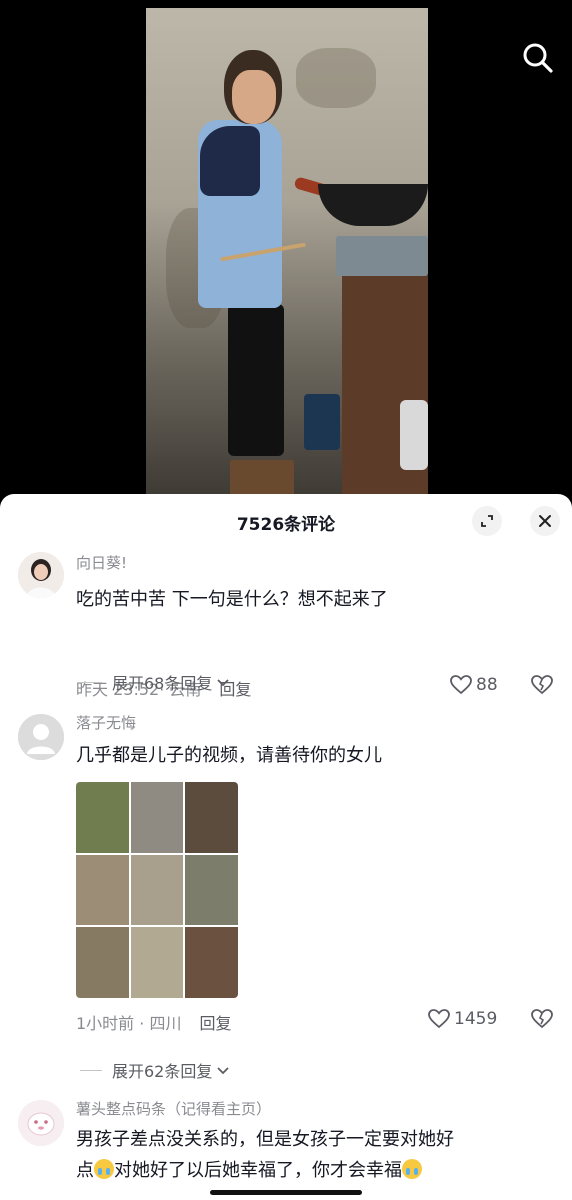  What do you see at coordinates (106, 722) in the screenshot?
I see `comment-username: 落子无悔` at bounding box center [106, 722].